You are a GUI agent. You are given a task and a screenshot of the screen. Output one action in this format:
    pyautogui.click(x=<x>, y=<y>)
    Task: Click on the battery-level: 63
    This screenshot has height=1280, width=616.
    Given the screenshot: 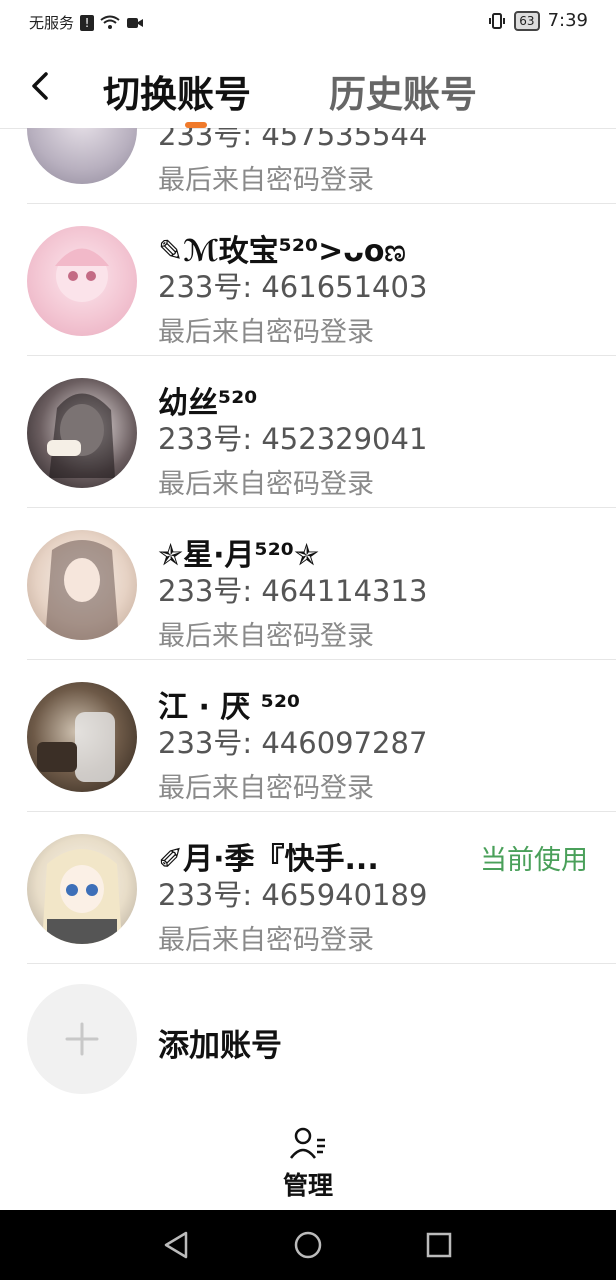 What is the action you would take?
    pyautogui.click(x=527, y=20)
    